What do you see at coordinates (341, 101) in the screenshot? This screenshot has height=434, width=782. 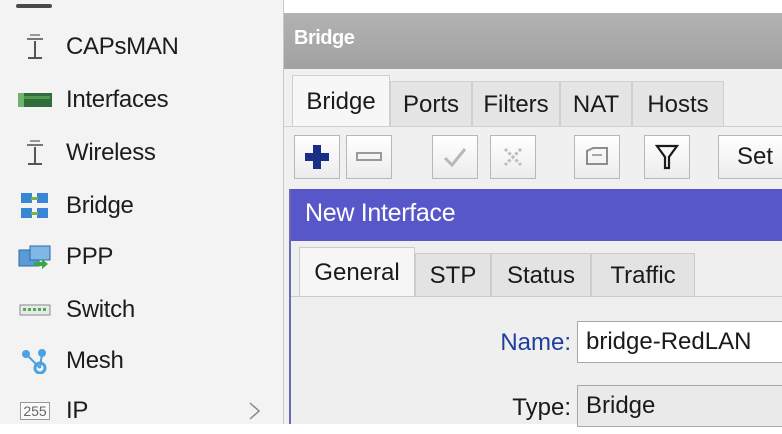 I see `tab-bridge: Bridge` at bounding box center [341, 101].